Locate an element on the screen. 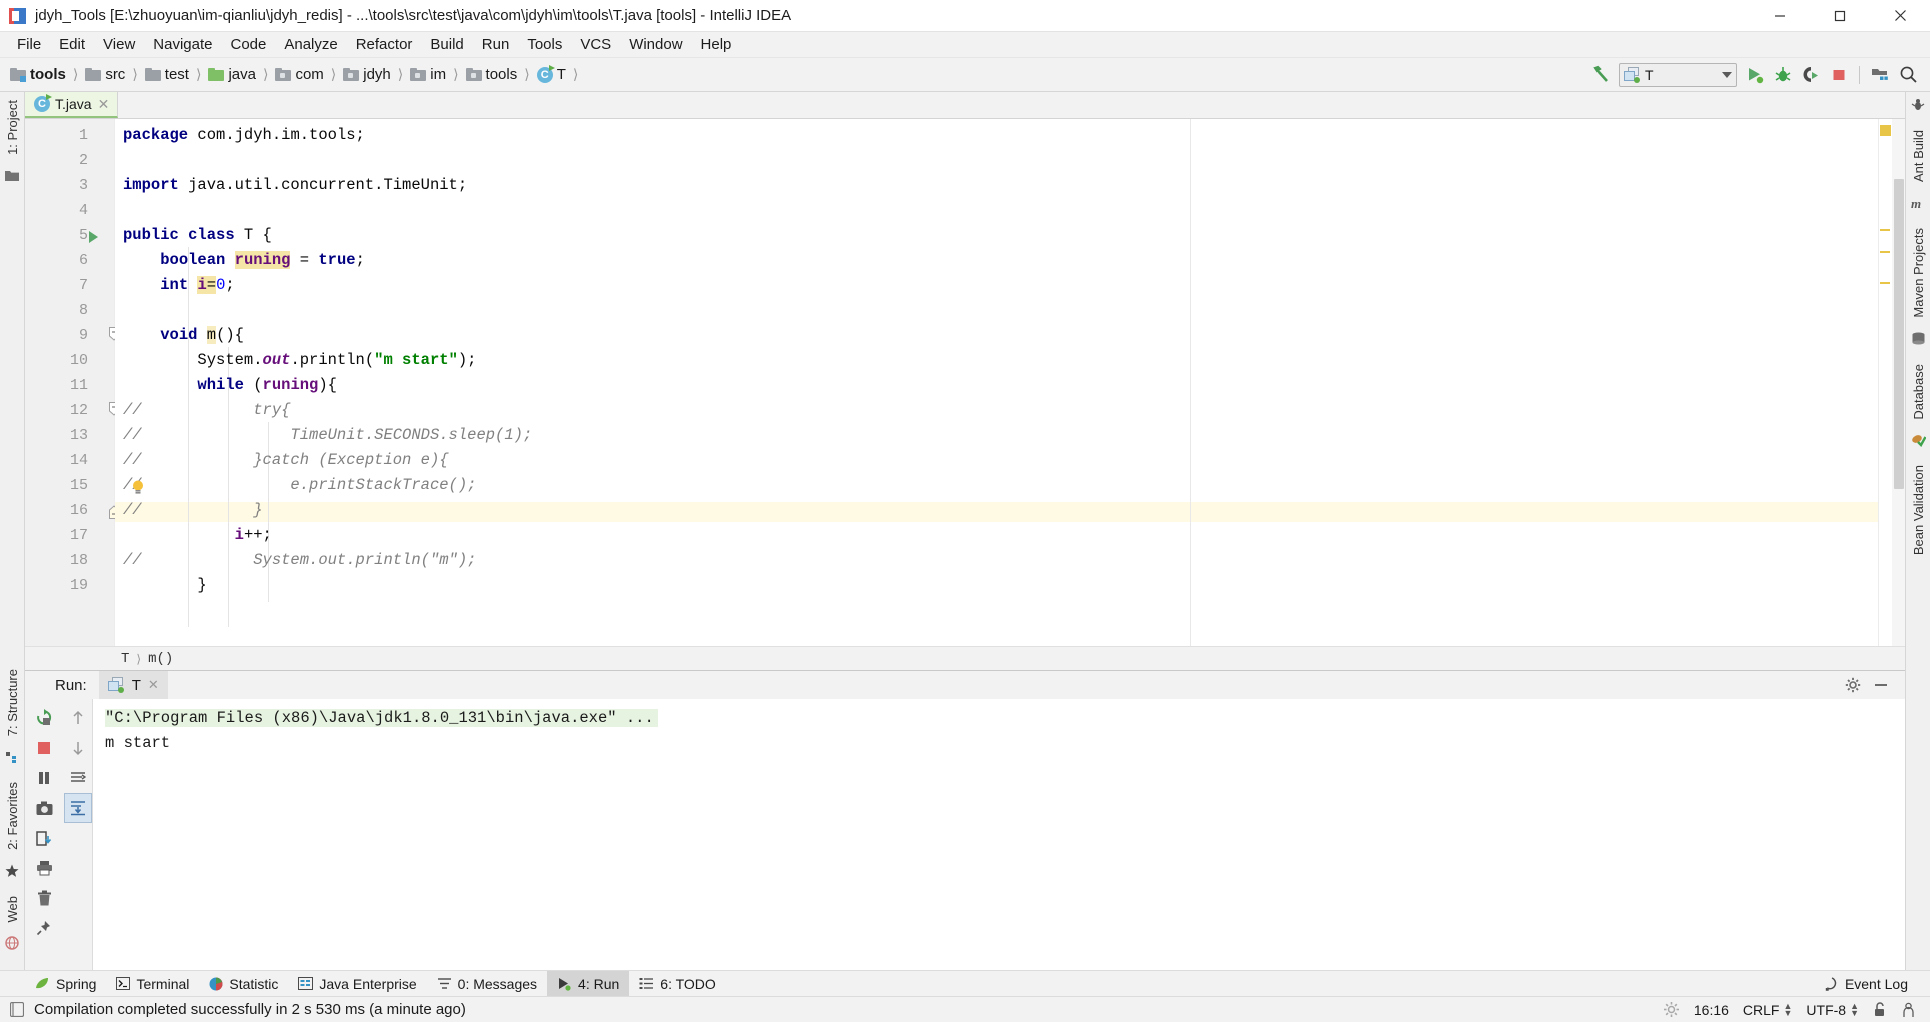 The width and height of the screenshot is (1930, 1022). stop-button is located at coordinates (1839, 75).